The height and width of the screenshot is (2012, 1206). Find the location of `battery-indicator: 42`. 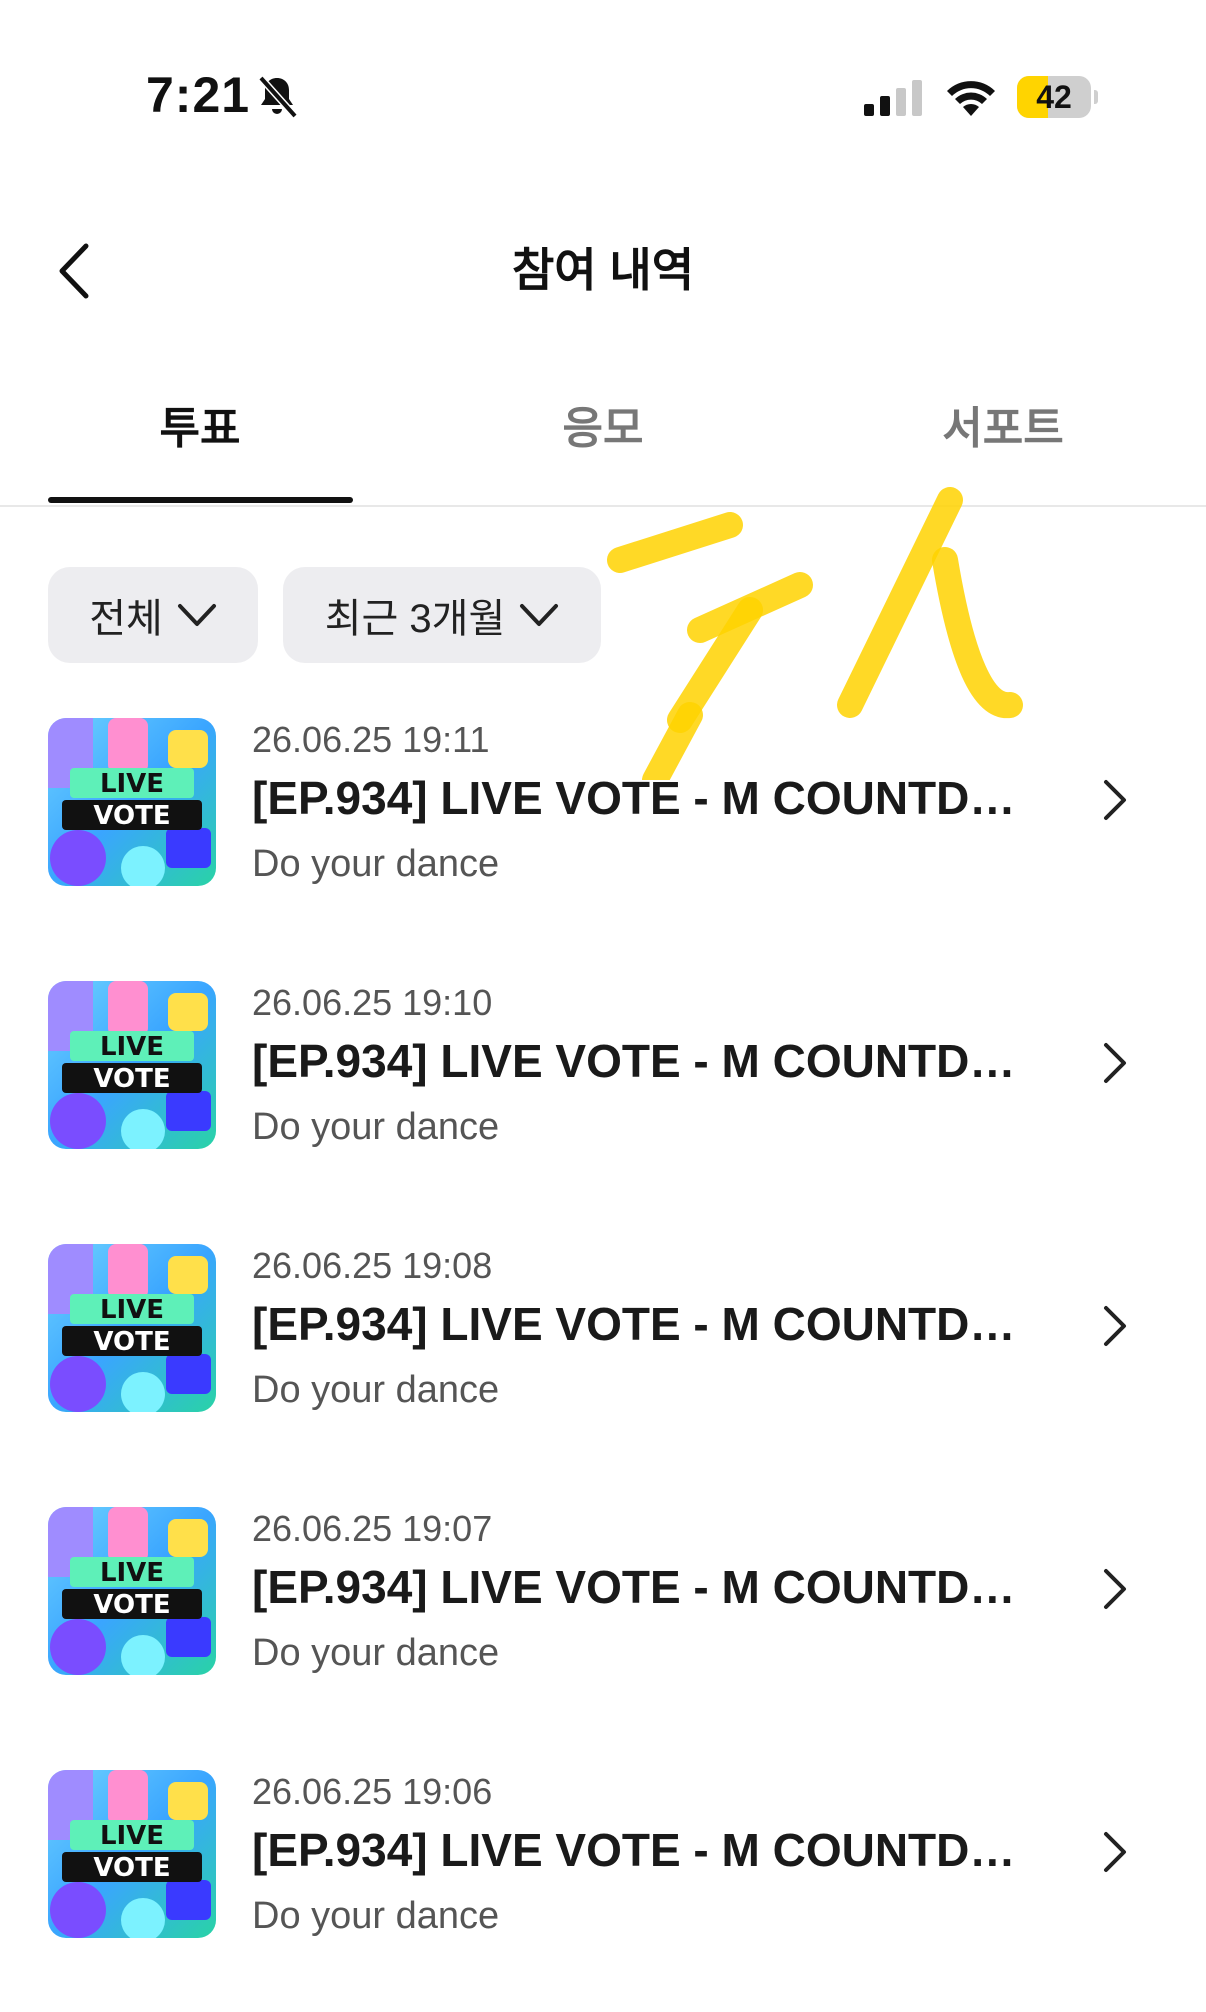

battery-indicator: 42 is located at coordinates (1057, 97).